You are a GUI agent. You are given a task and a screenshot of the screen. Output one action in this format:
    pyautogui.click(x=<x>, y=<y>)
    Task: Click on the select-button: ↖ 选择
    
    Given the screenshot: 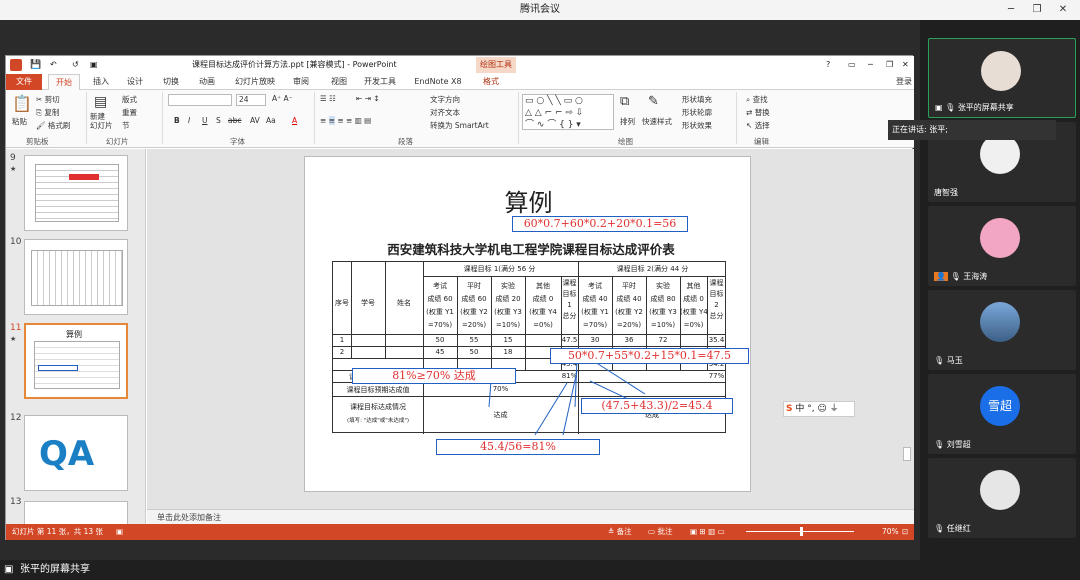 What is the action you would take?
    pyautogui.click(x=758, y=125)
    